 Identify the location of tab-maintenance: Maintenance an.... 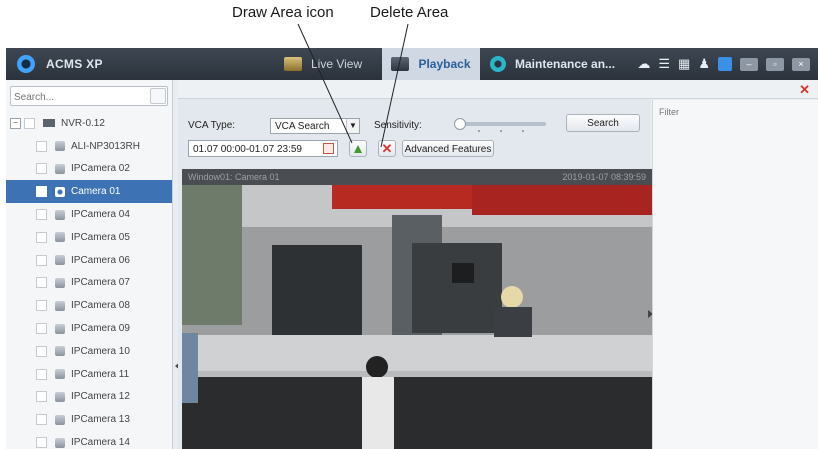
(552, 64).